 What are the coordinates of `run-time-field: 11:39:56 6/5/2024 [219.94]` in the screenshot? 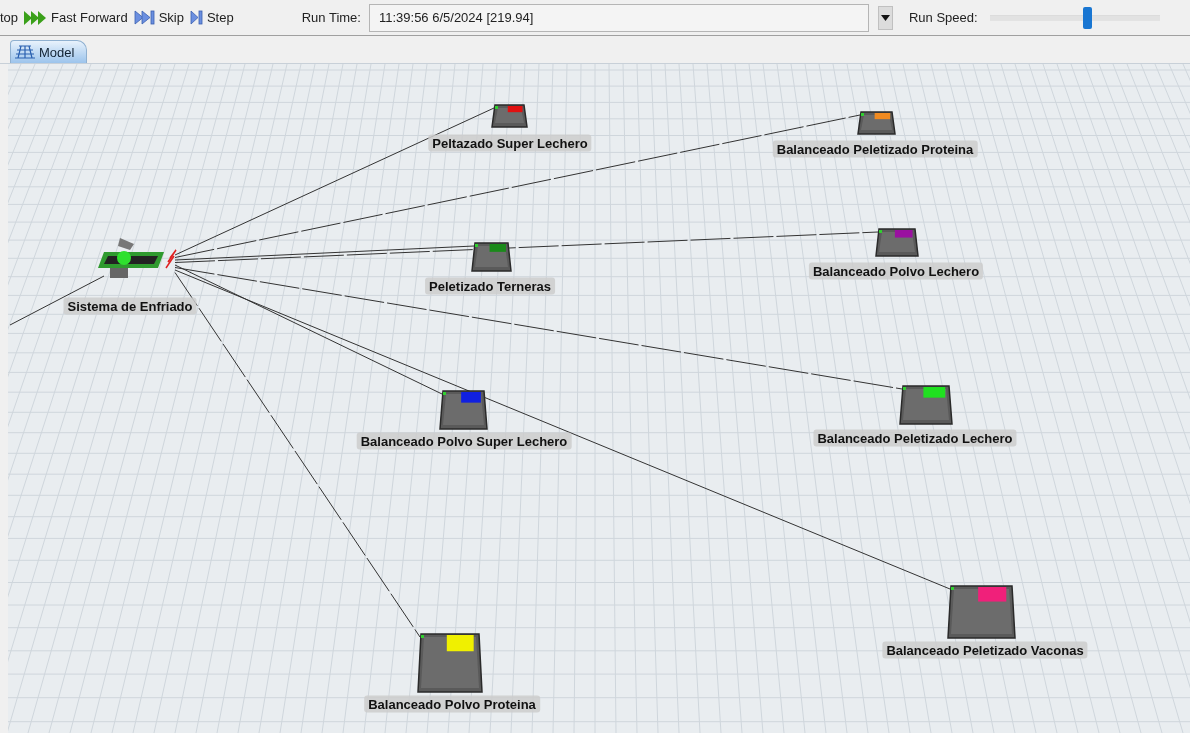 It's located at (618, 17).